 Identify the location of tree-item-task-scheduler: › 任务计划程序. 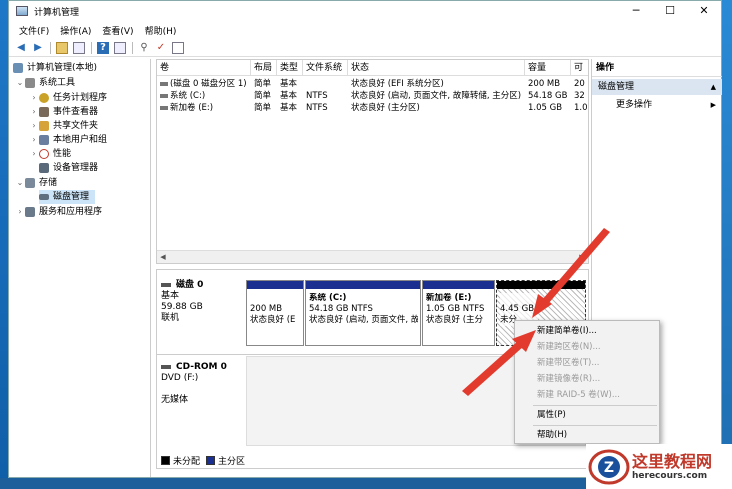
(68, 98).